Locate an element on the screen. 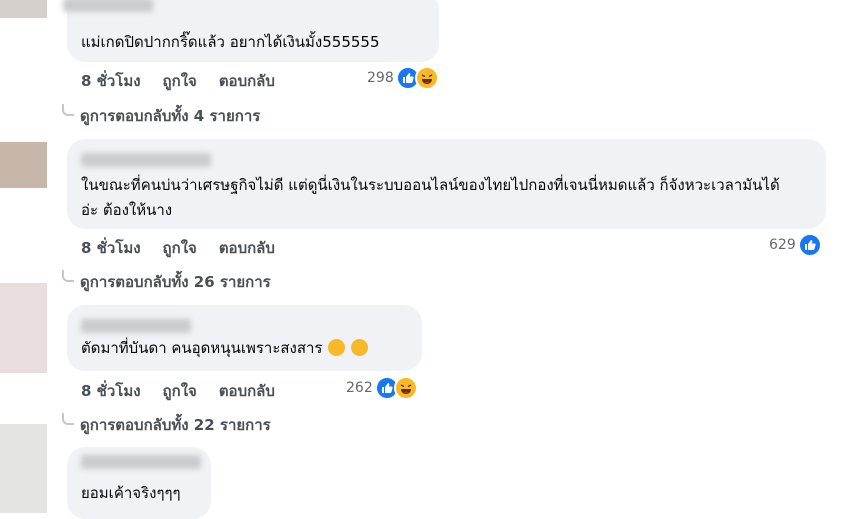 This screenshot has height=519, width=846. reaction-summary: 298 is located at coordinates (403, 78).